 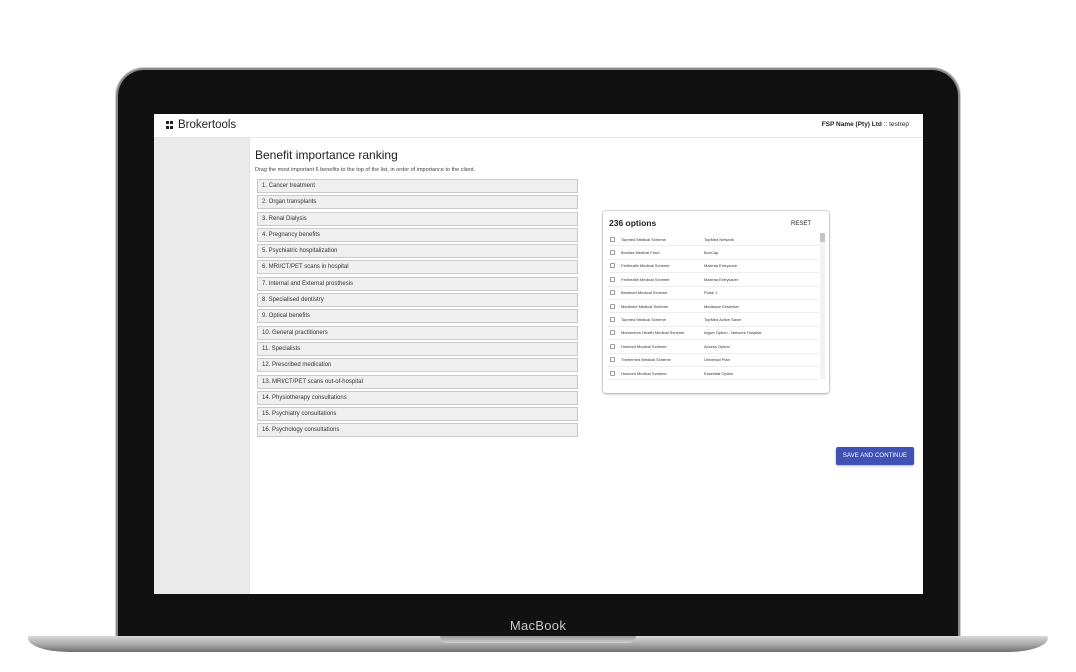 I want to click on benefit-item: 3. Renal Dialysis, so click(x=417, y=218).